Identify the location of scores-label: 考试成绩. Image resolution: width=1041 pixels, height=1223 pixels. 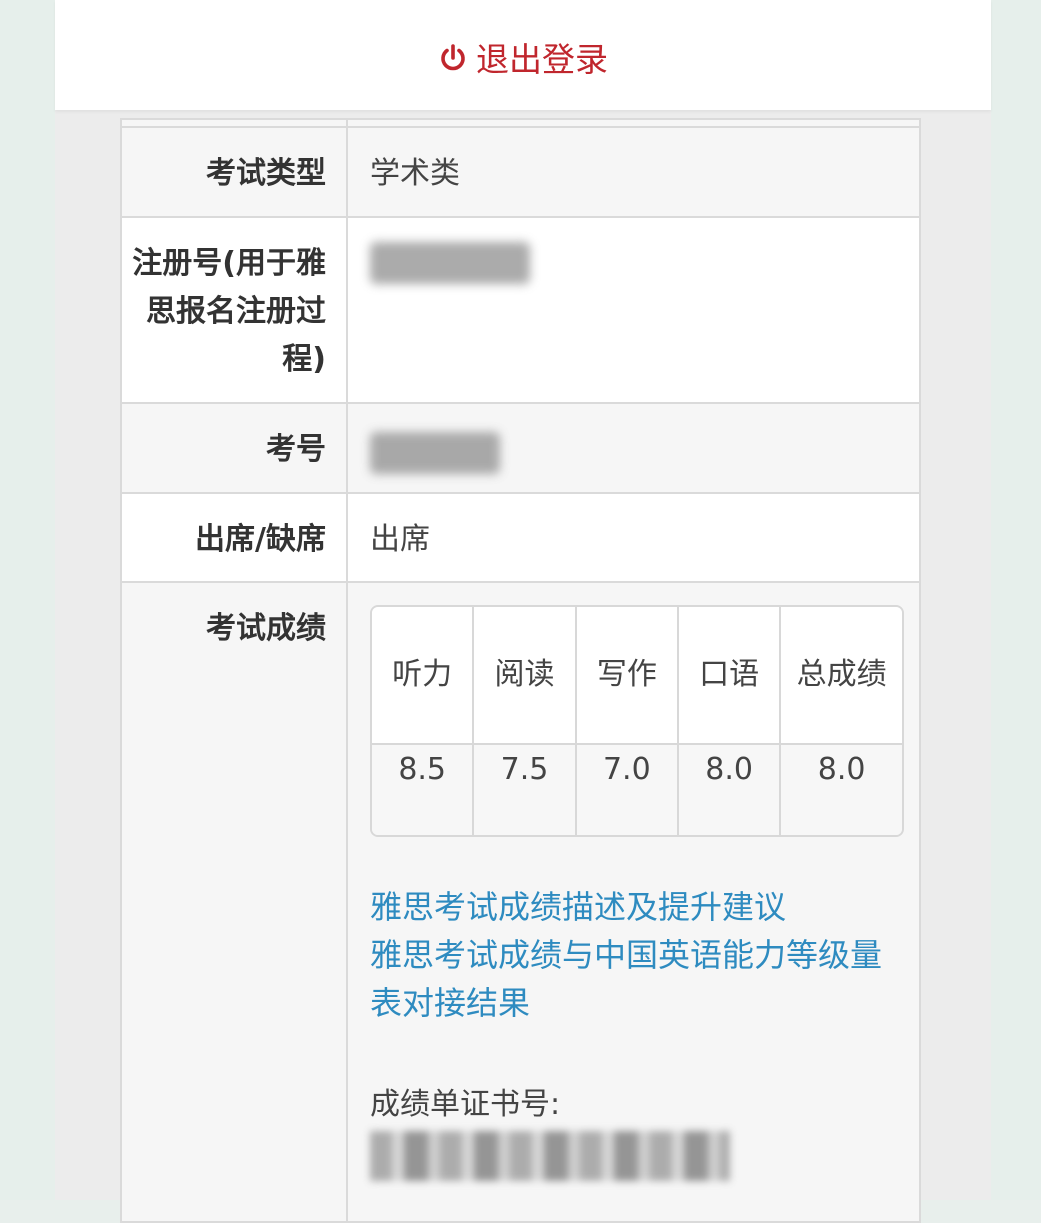
(234, 902).